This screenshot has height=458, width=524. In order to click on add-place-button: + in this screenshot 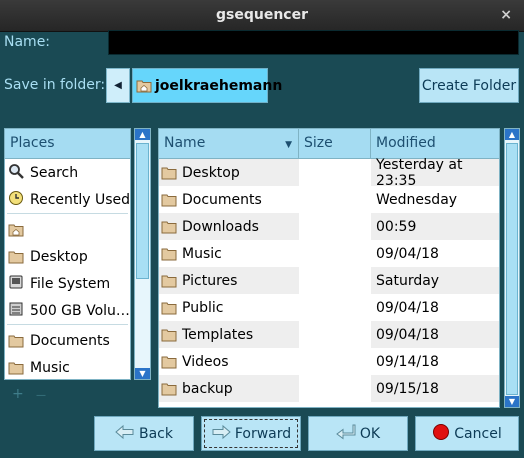, I will do `click(18, 394)`.